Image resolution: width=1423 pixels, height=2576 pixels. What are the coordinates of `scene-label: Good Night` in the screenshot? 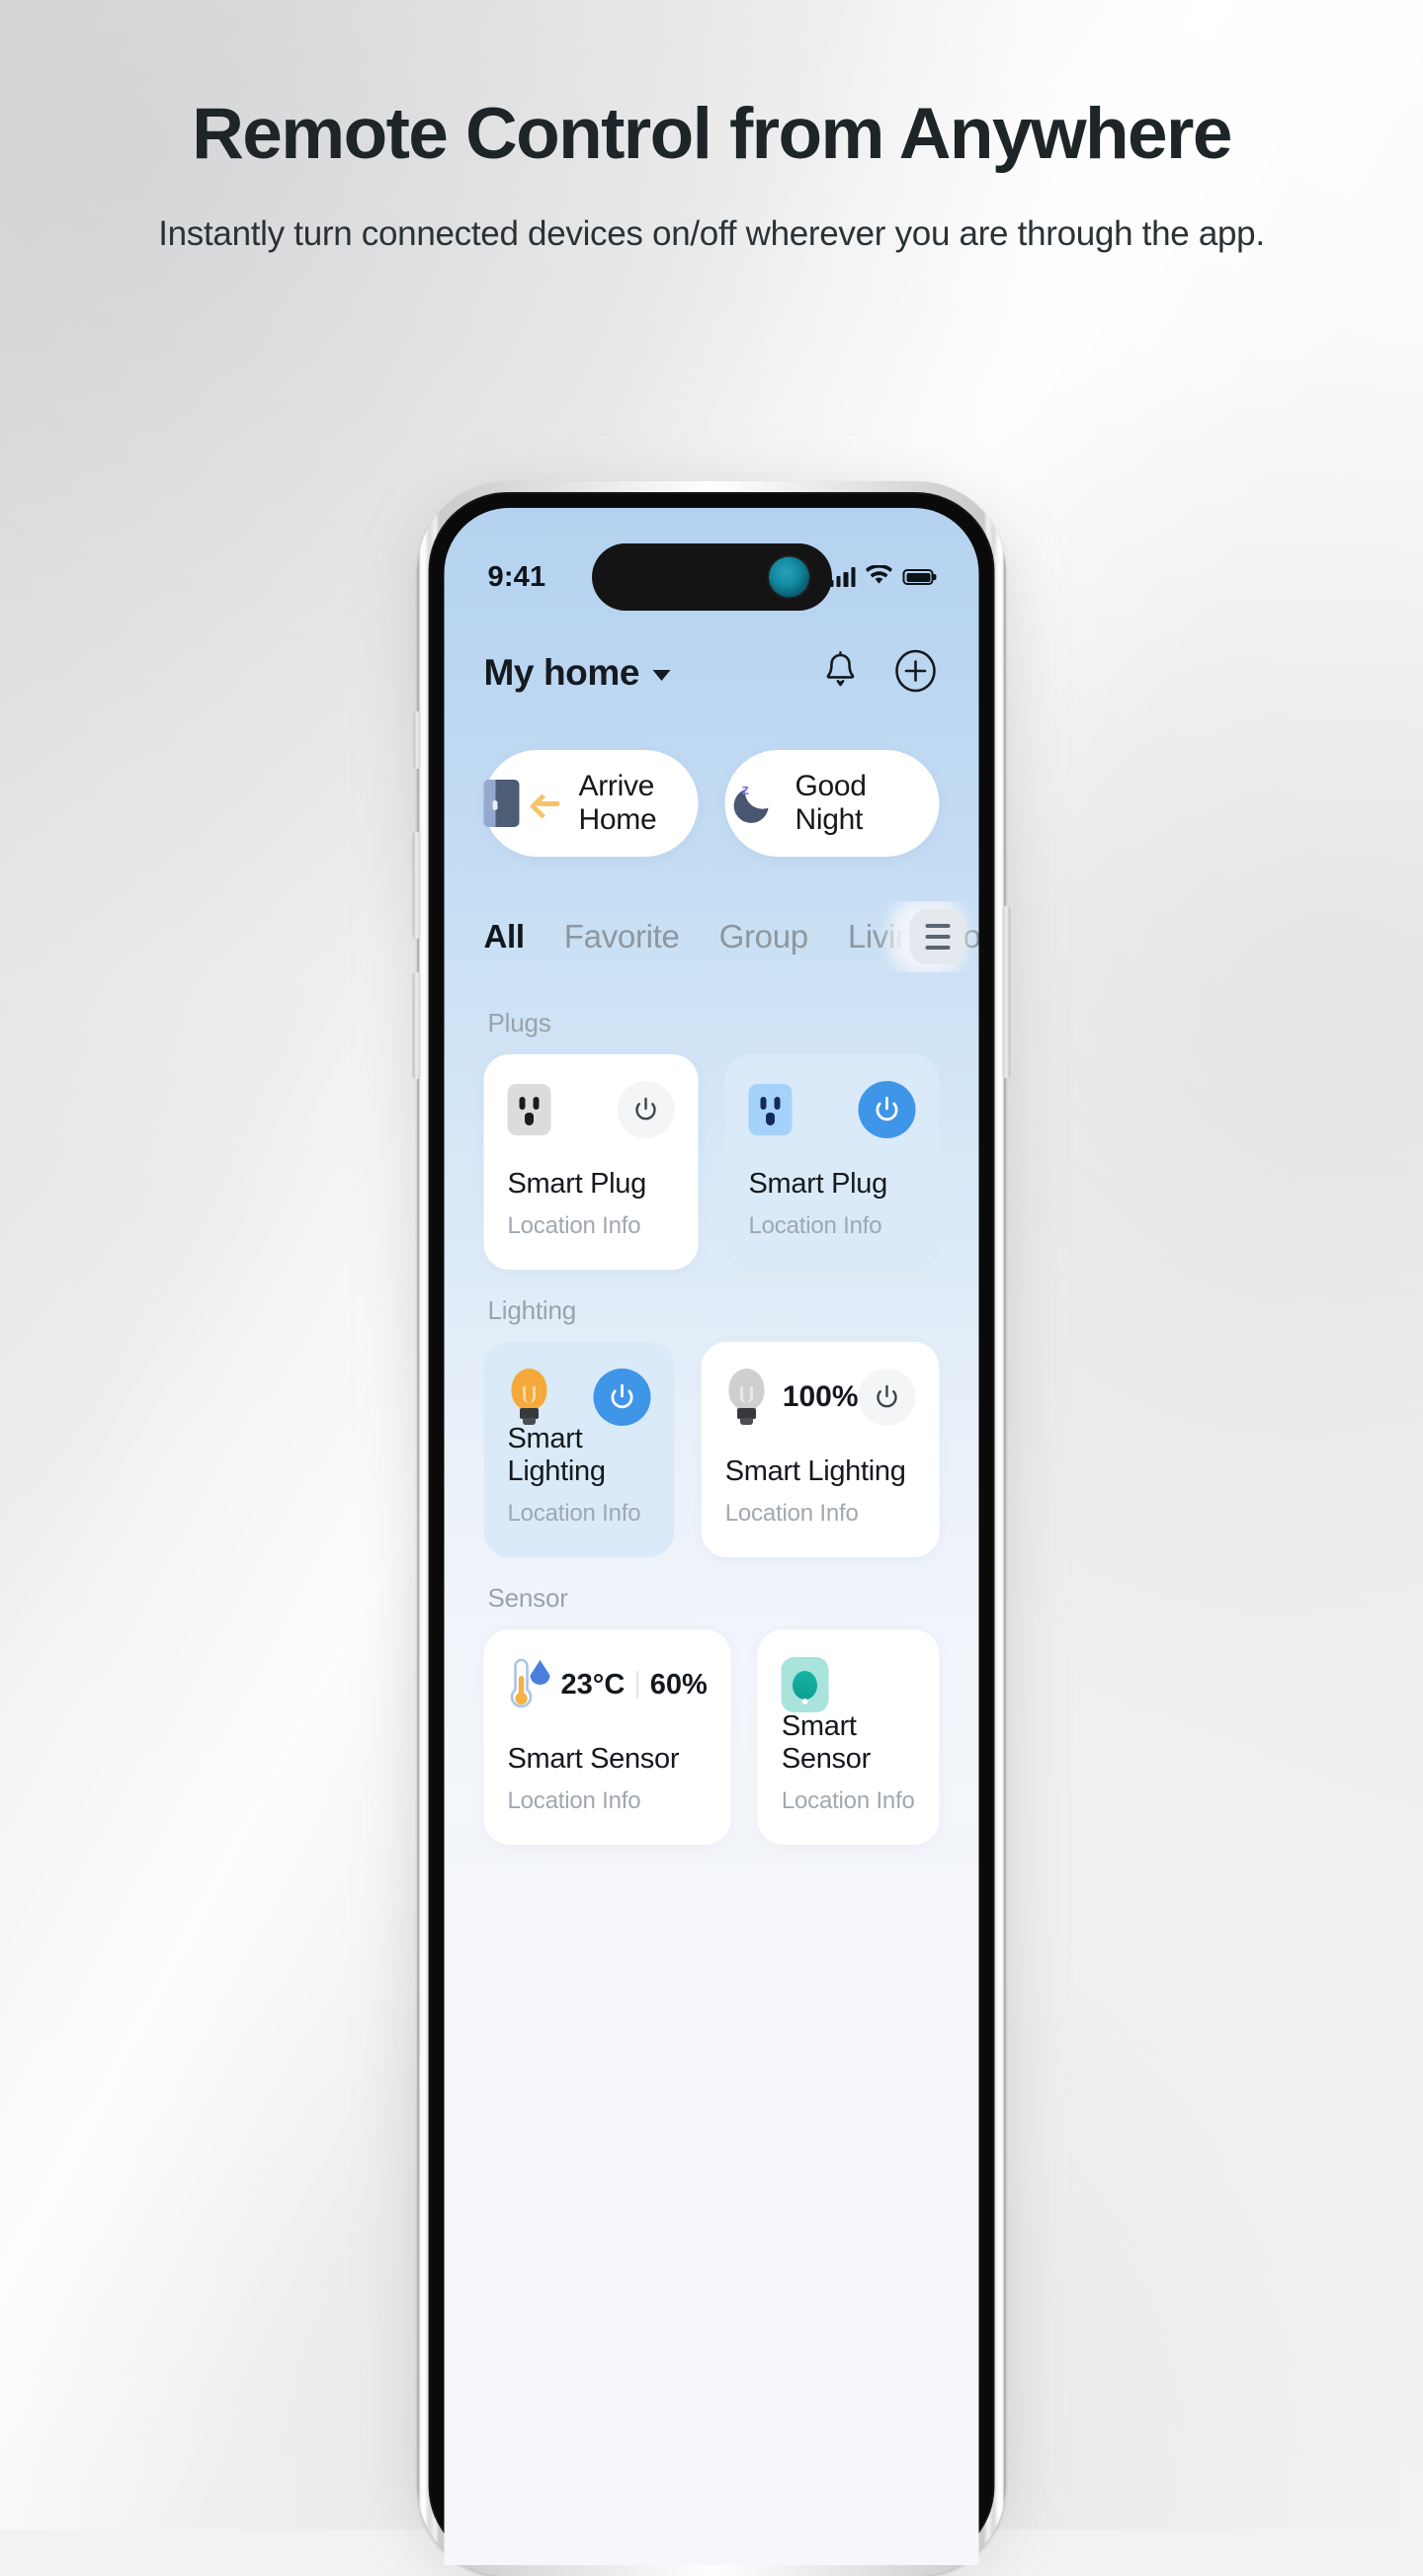 It's located at (831, 803).